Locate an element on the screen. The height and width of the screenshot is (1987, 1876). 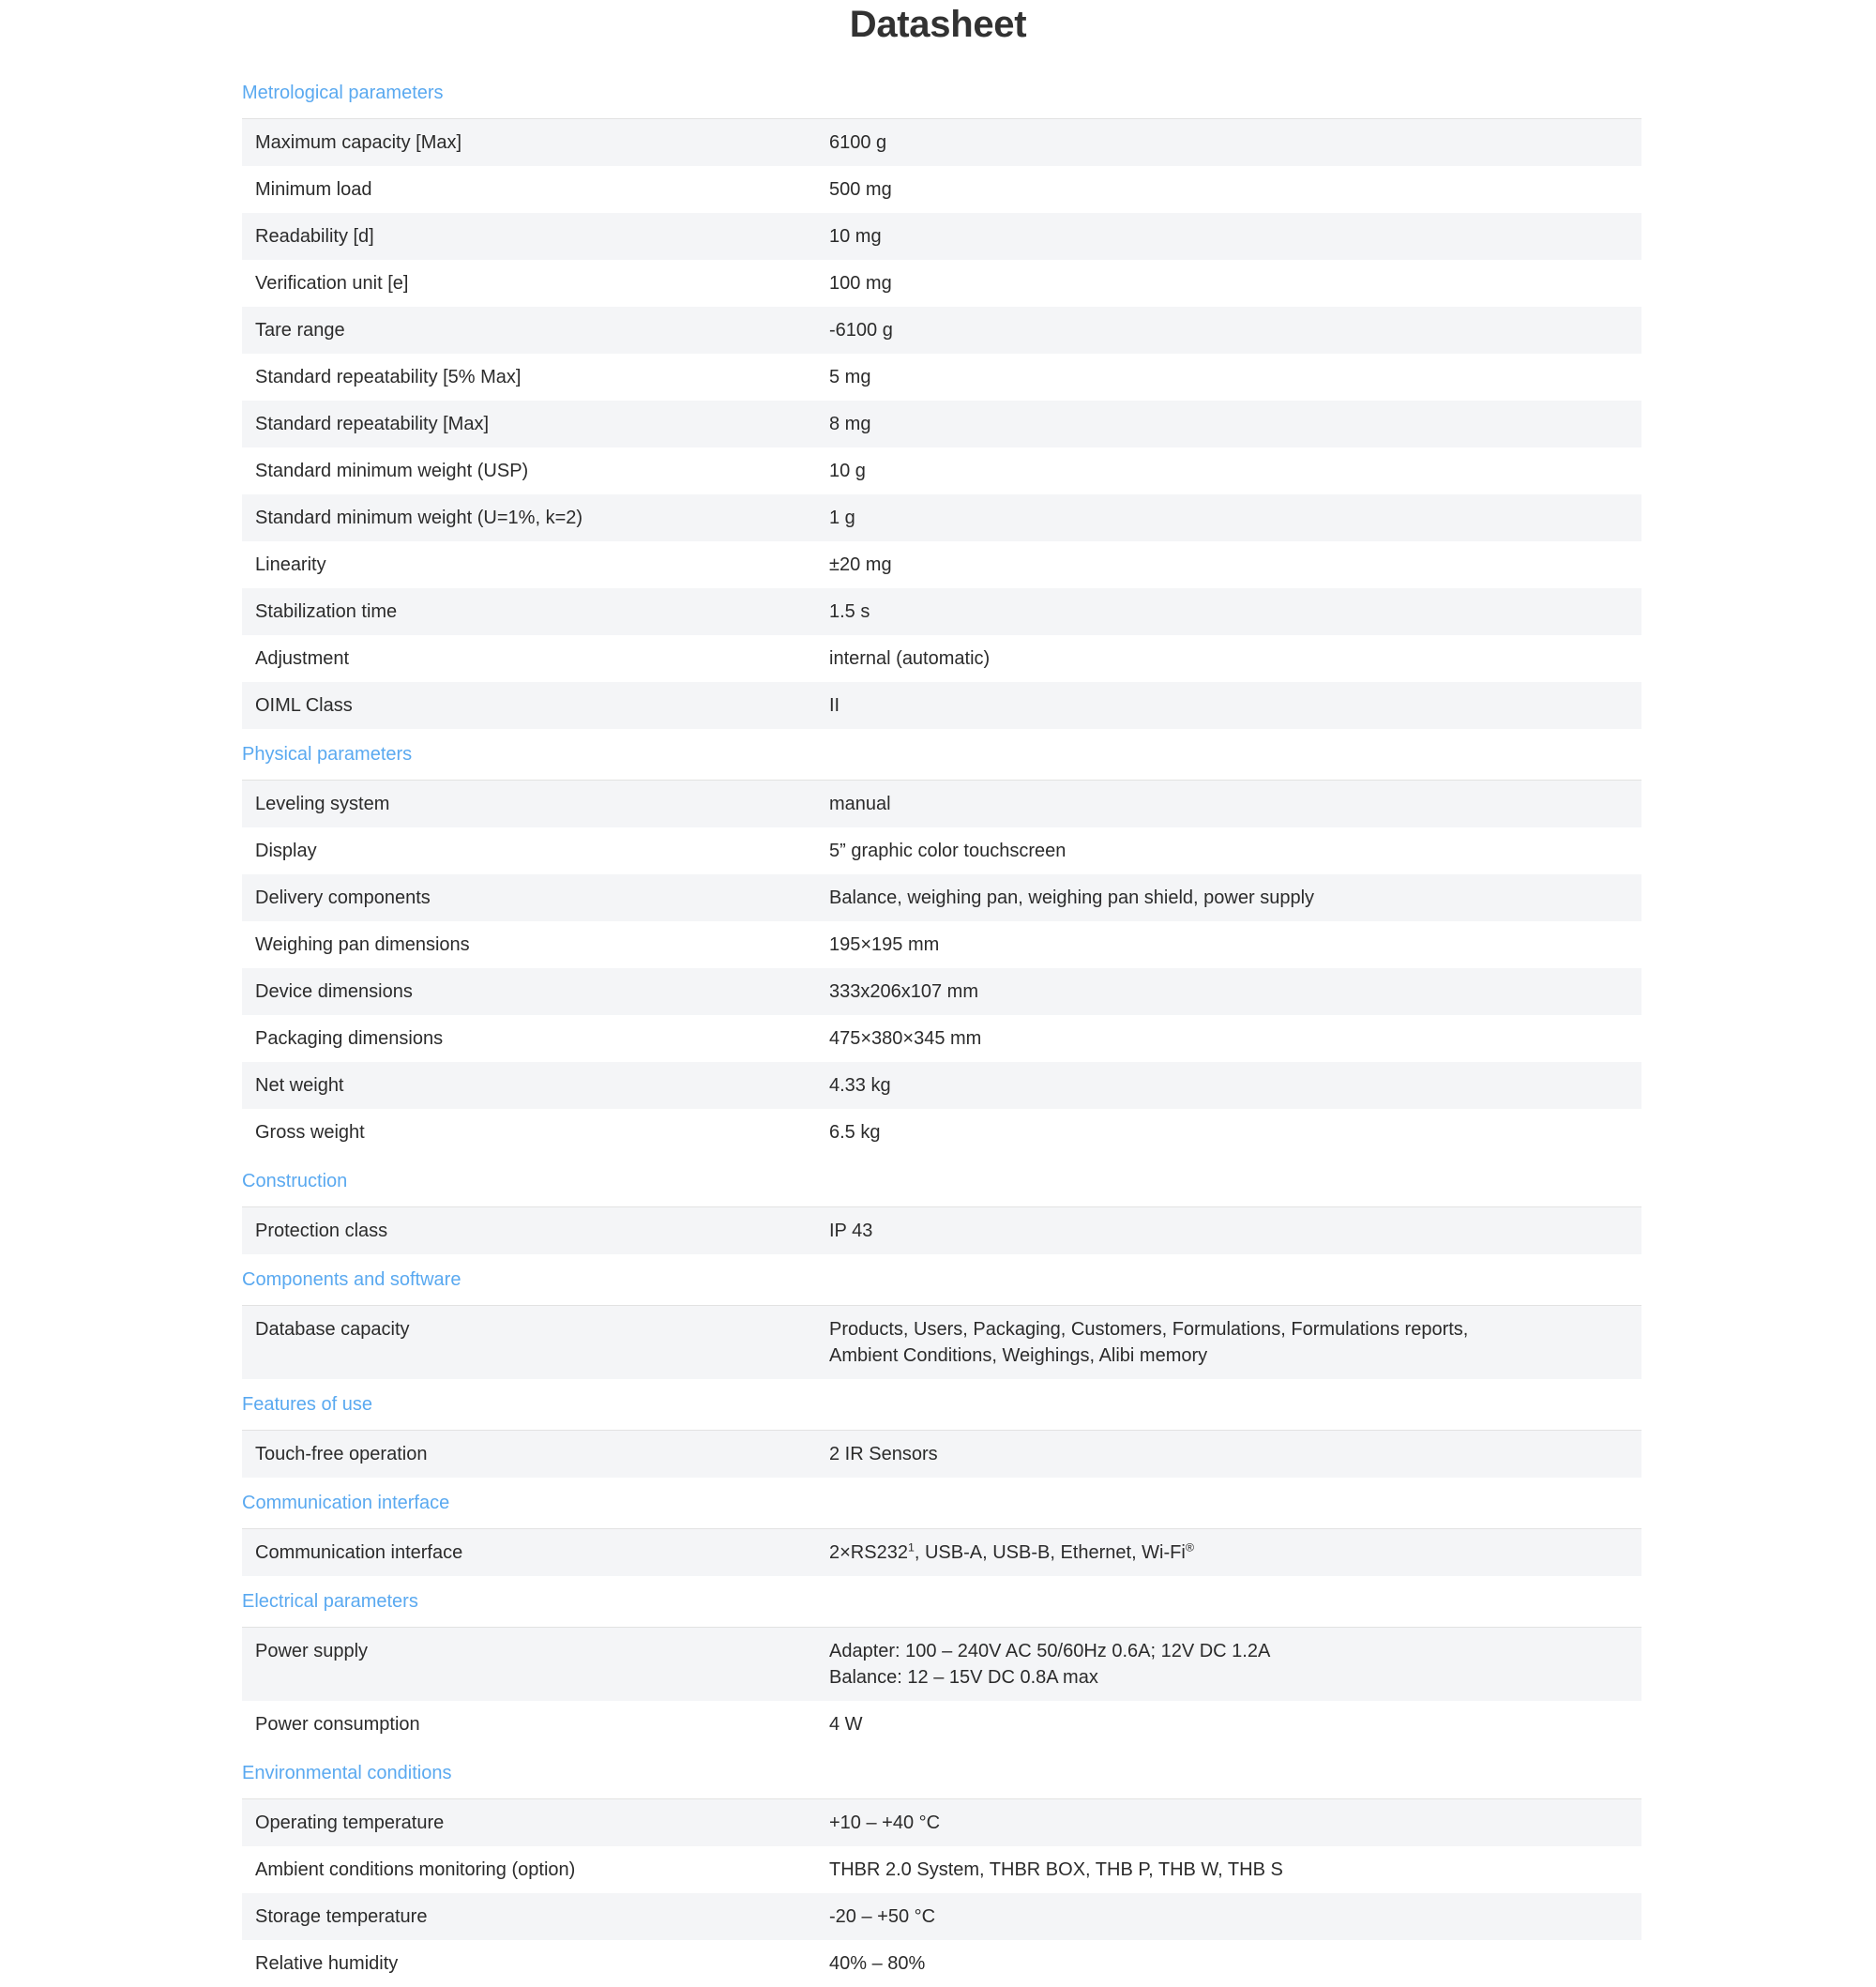
section-construction: Construction Protection class IP 43 is located at coordinates (942, 1205).